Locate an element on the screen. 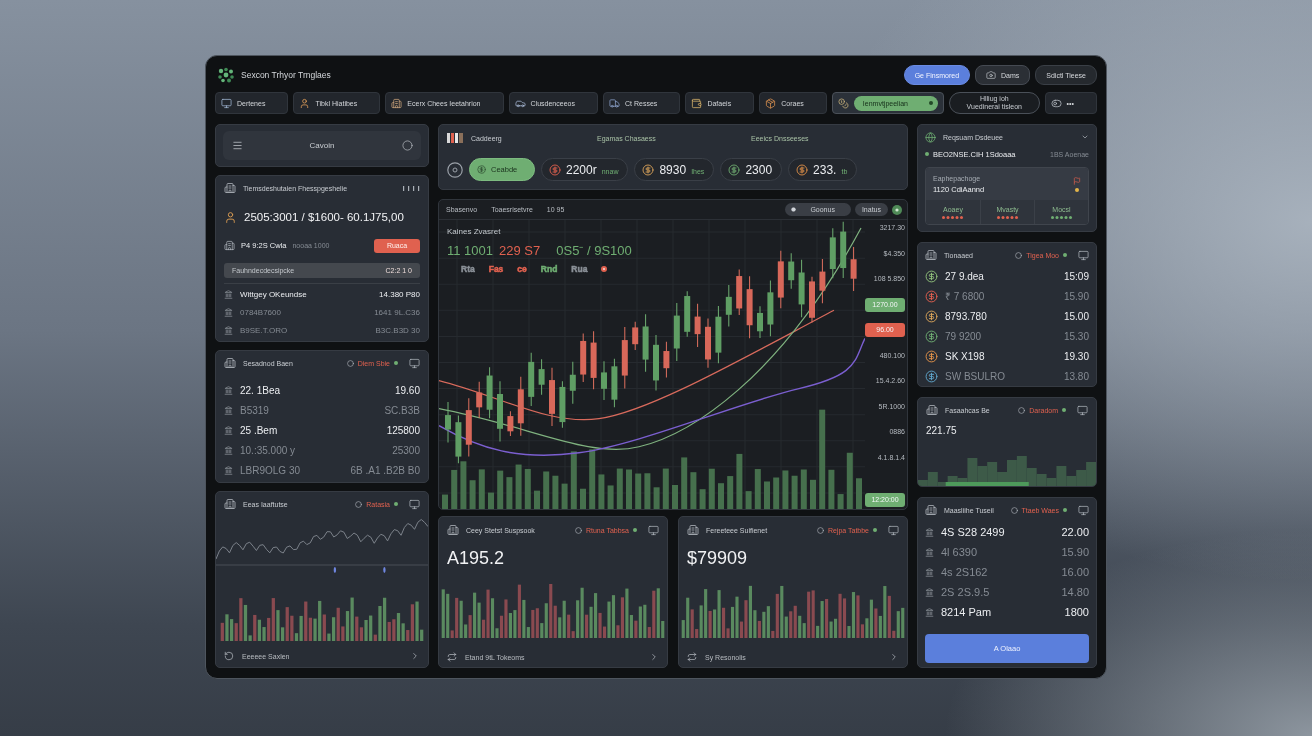 The height and width of the screenshot is (736, 1312). wallet-icon is located at coordinates (697, 103).